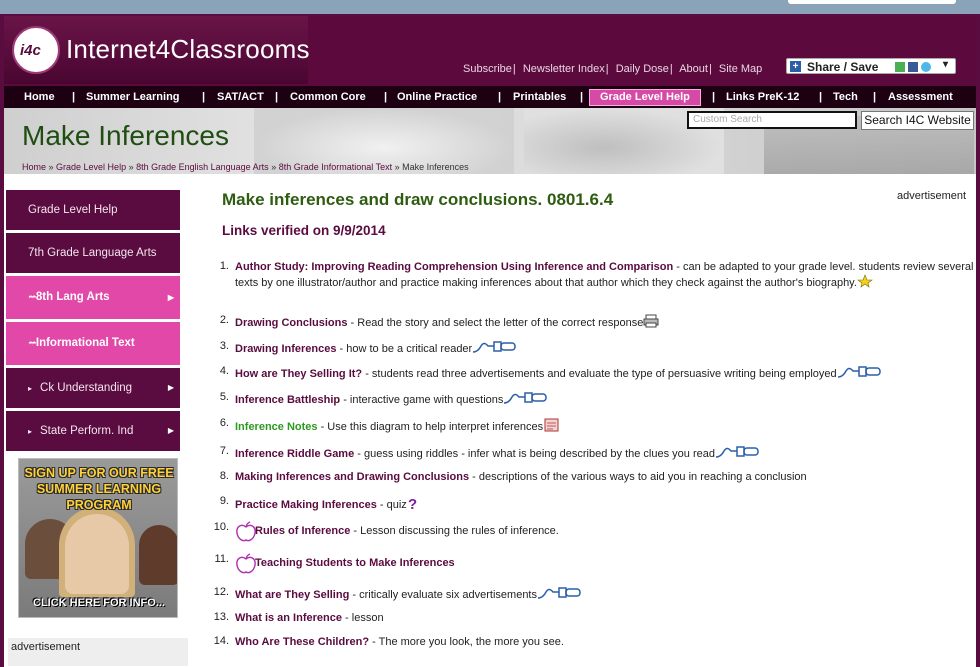  Describe the element at coordinates (224, 266) in the screenshot. I see `list-item-number: 1.` at that location.